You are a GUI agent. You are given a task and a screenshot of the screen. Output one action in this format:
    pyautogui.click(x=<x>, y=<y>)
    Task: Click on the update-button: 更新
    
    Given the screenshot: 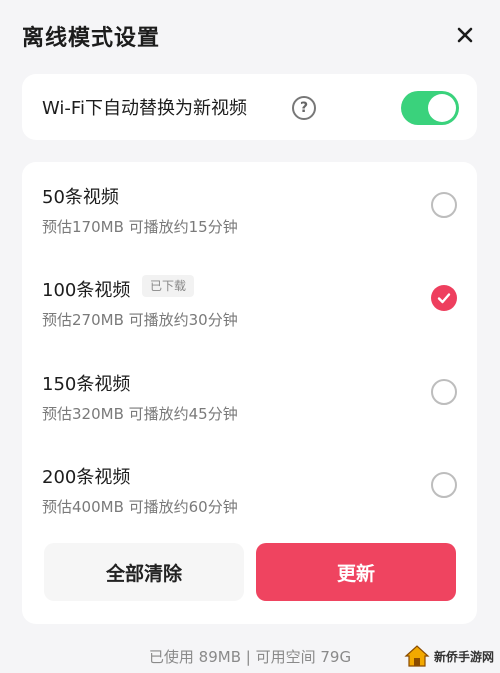 What is the action you would take?
    pyautogui.click(x=356, y=572)
    